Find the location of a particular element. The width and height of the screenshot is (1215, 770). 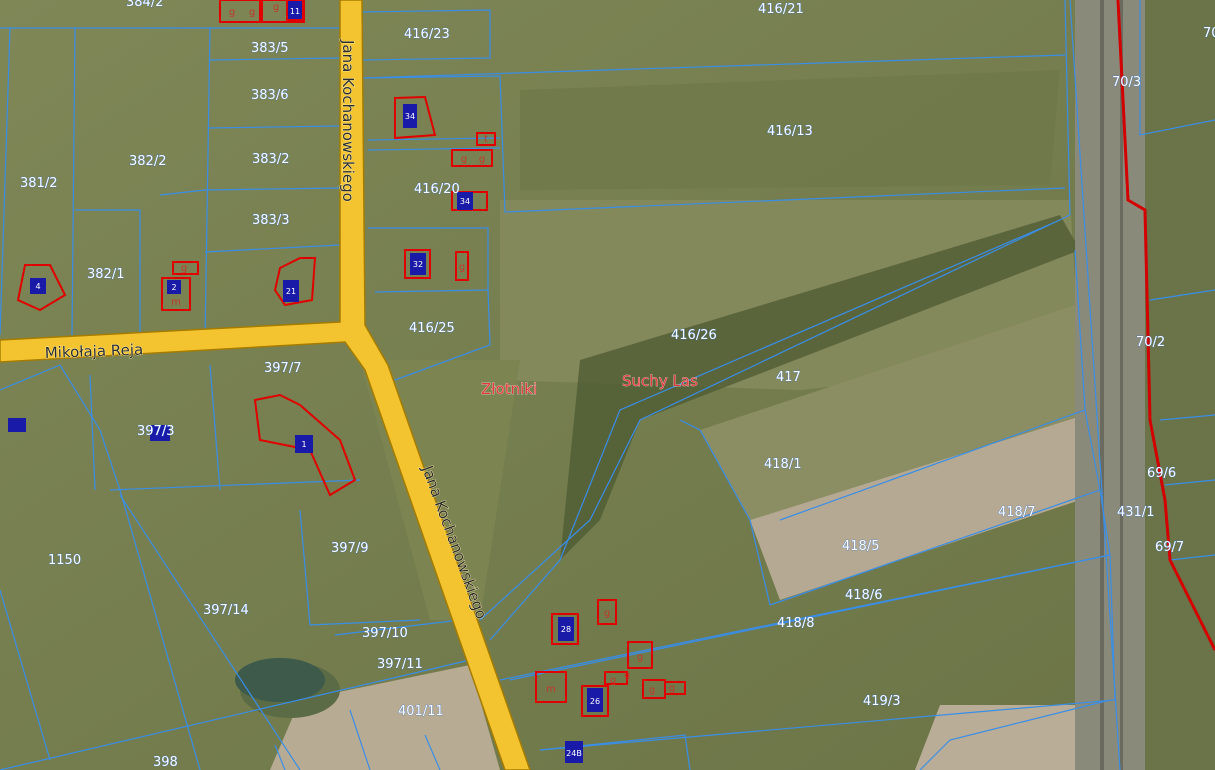

building-number: 1 is located at coordinates (303, 444).